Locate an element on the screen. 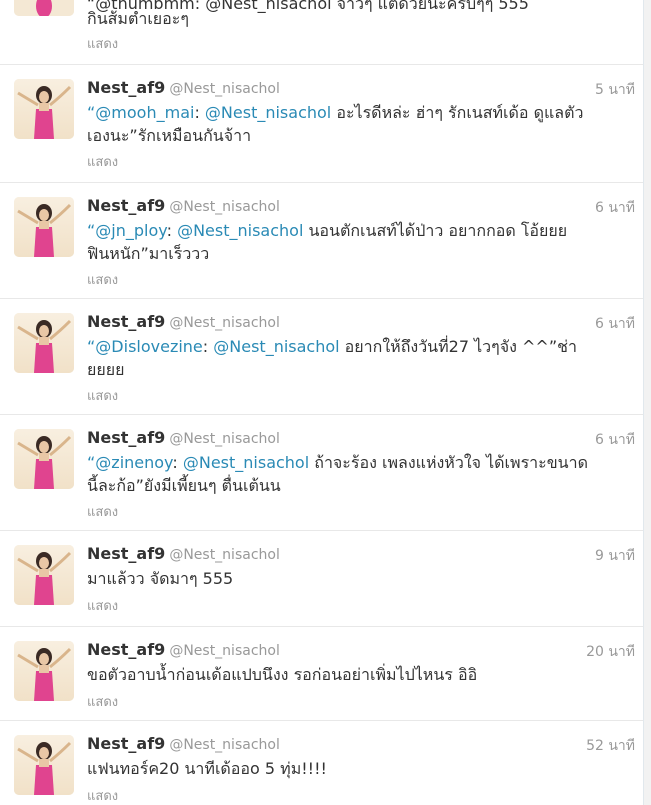 The image size is (651, 805). tweet-text-segment: เองนะ”รักเหมือนกันจ้าา is located at coordinates (169, 135).